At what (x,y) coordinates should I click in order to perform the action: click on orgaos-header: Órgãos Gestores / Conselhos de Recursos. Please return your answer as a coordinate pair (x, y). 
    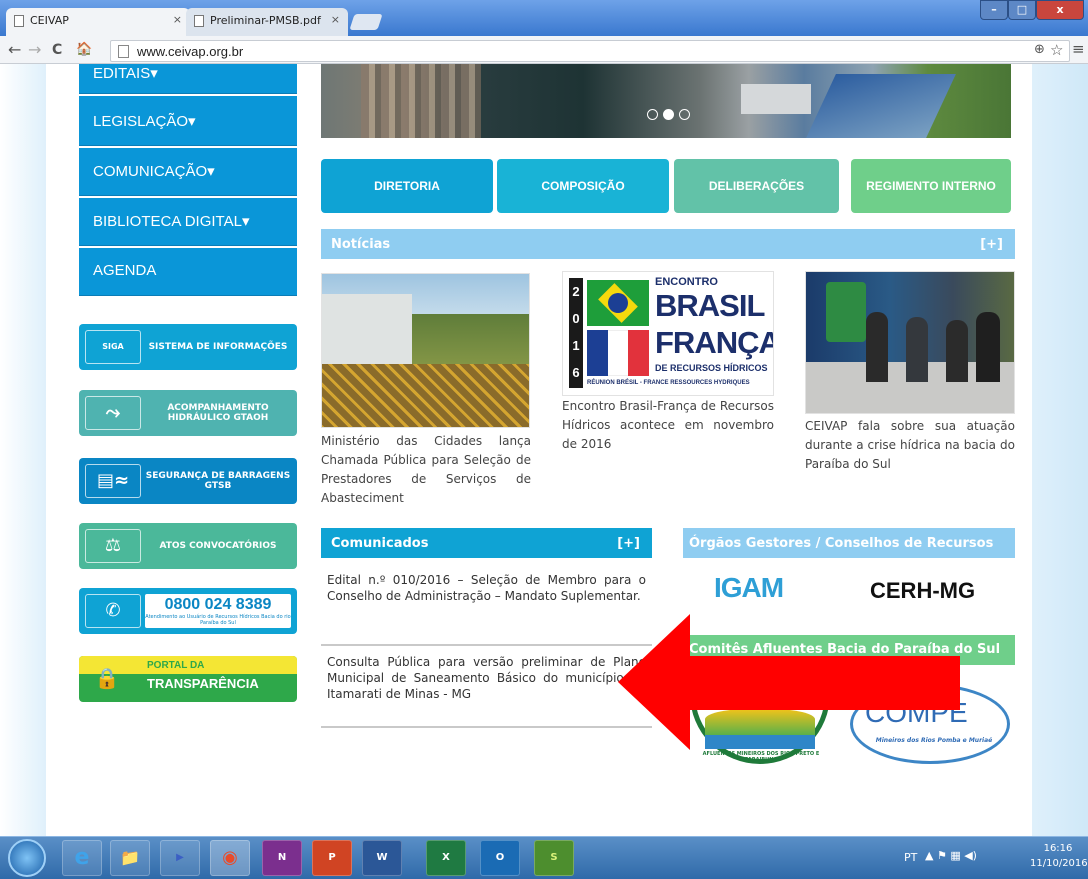
    Looking at the image, I should click on (849, 543).